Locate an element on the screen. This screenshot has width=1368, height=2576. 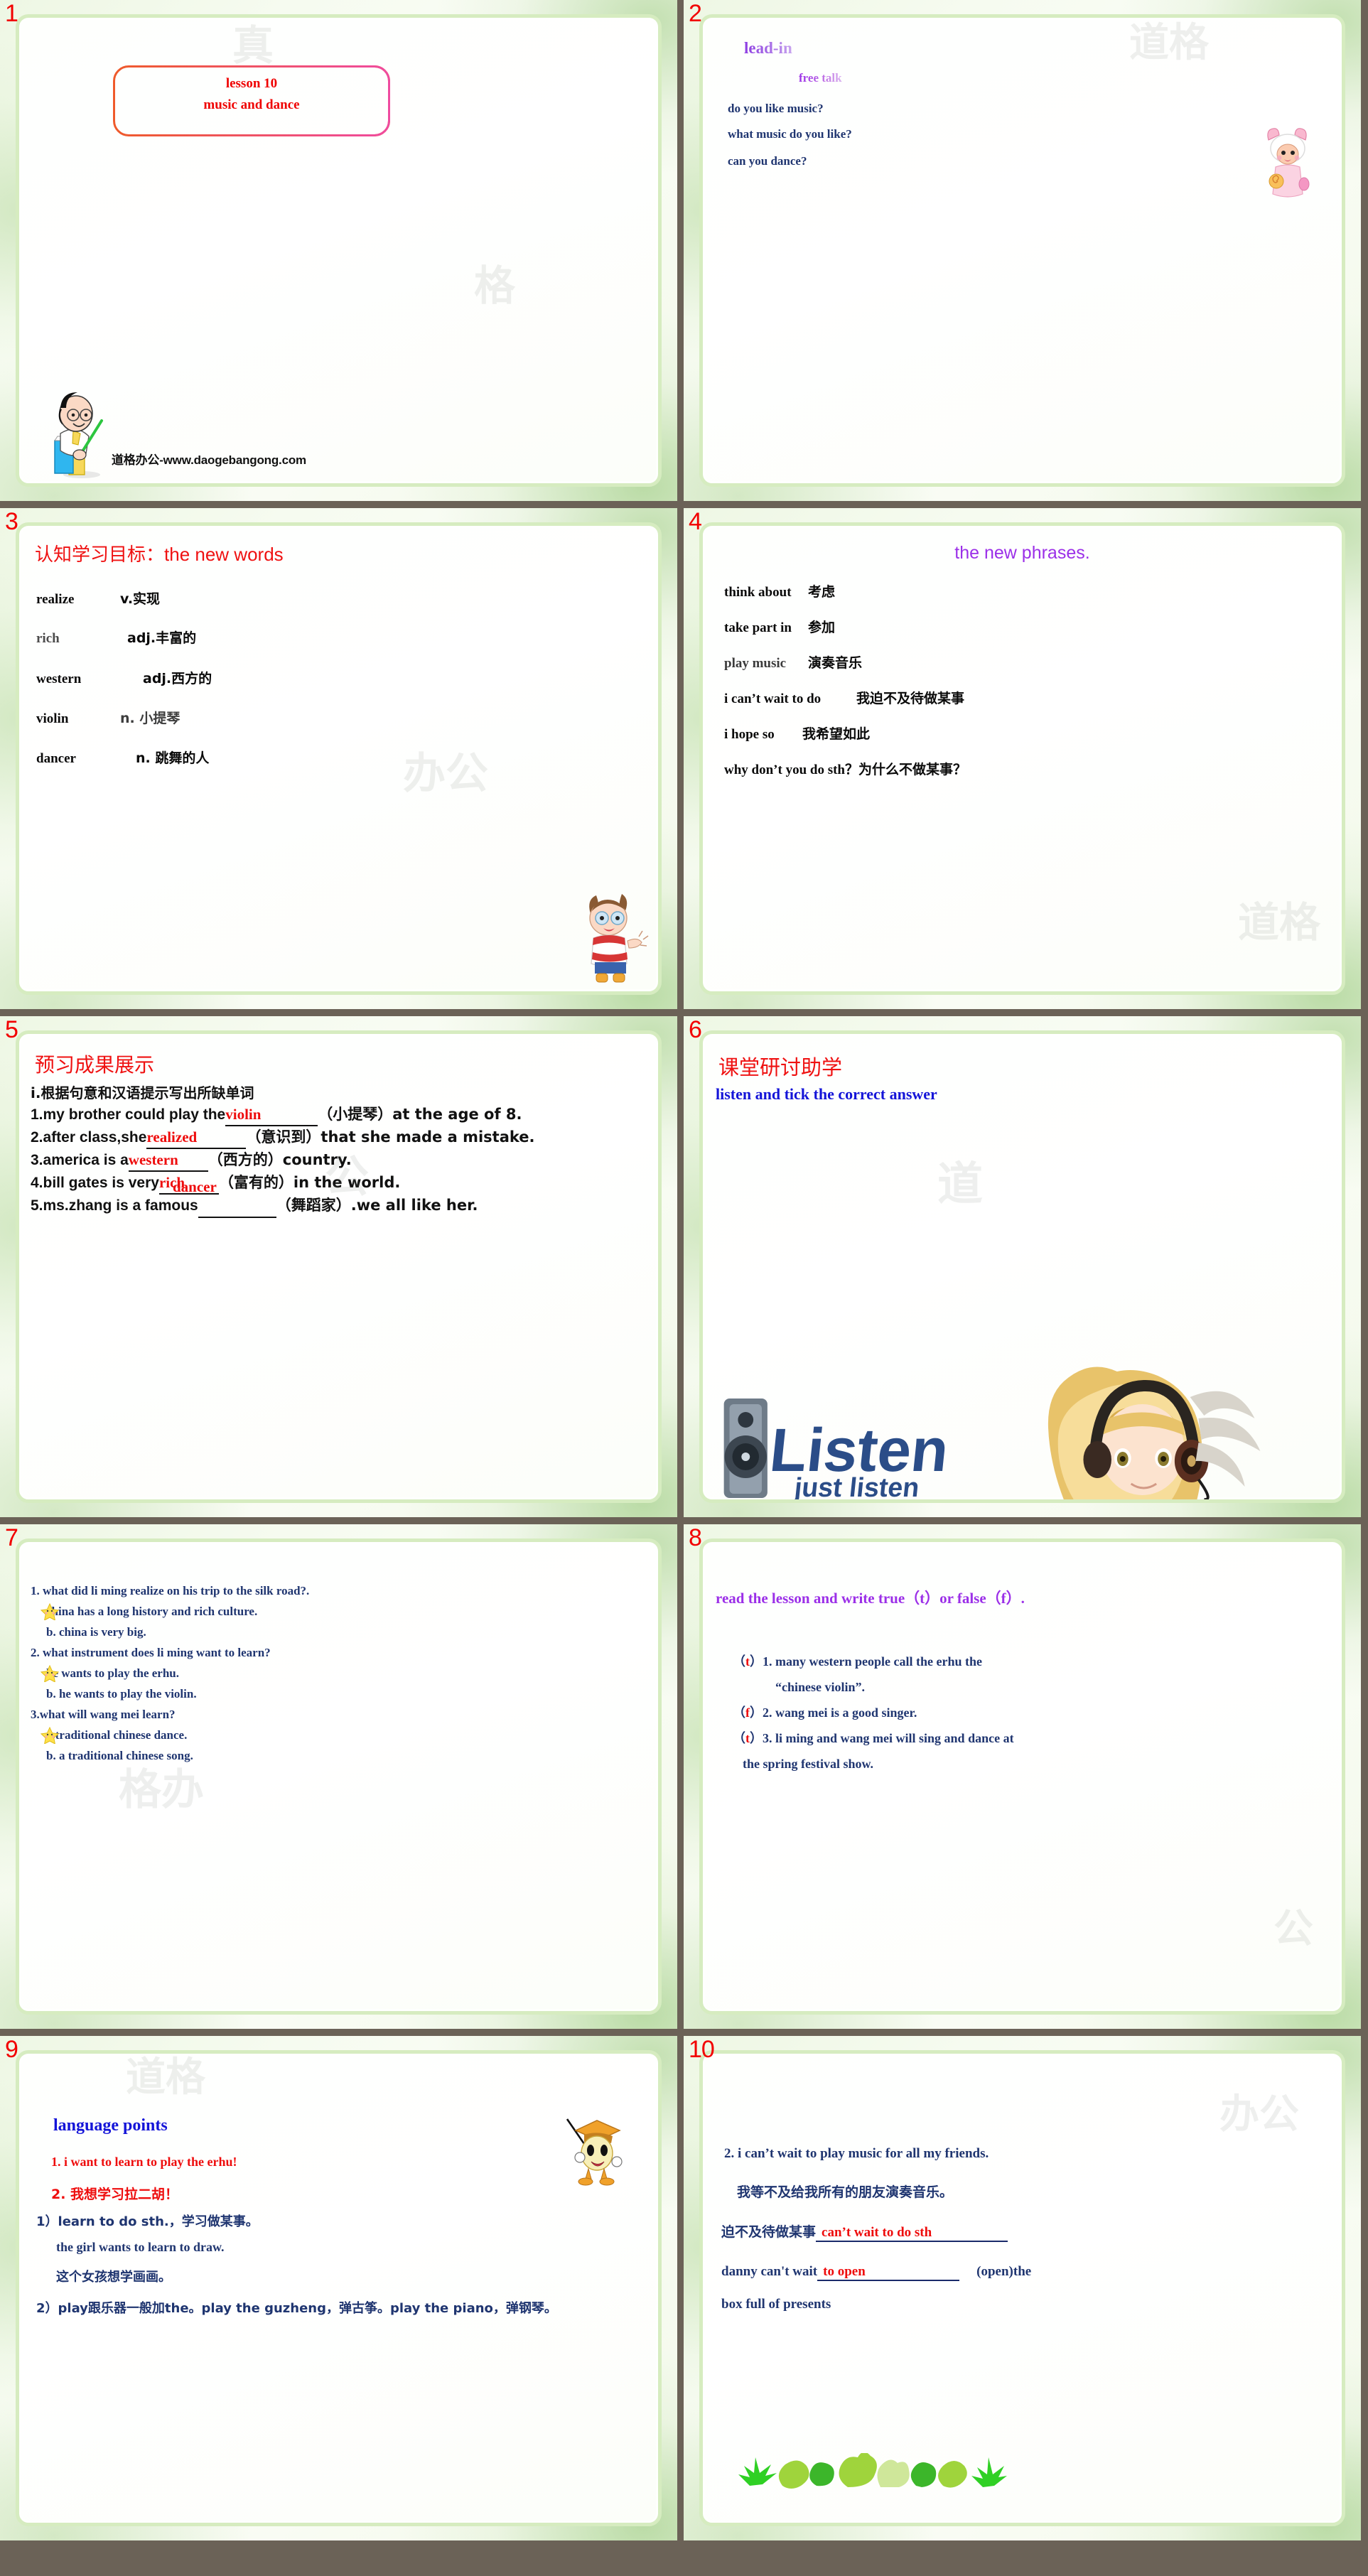
question-3: can you dance? is located at coordinates (767, 161).